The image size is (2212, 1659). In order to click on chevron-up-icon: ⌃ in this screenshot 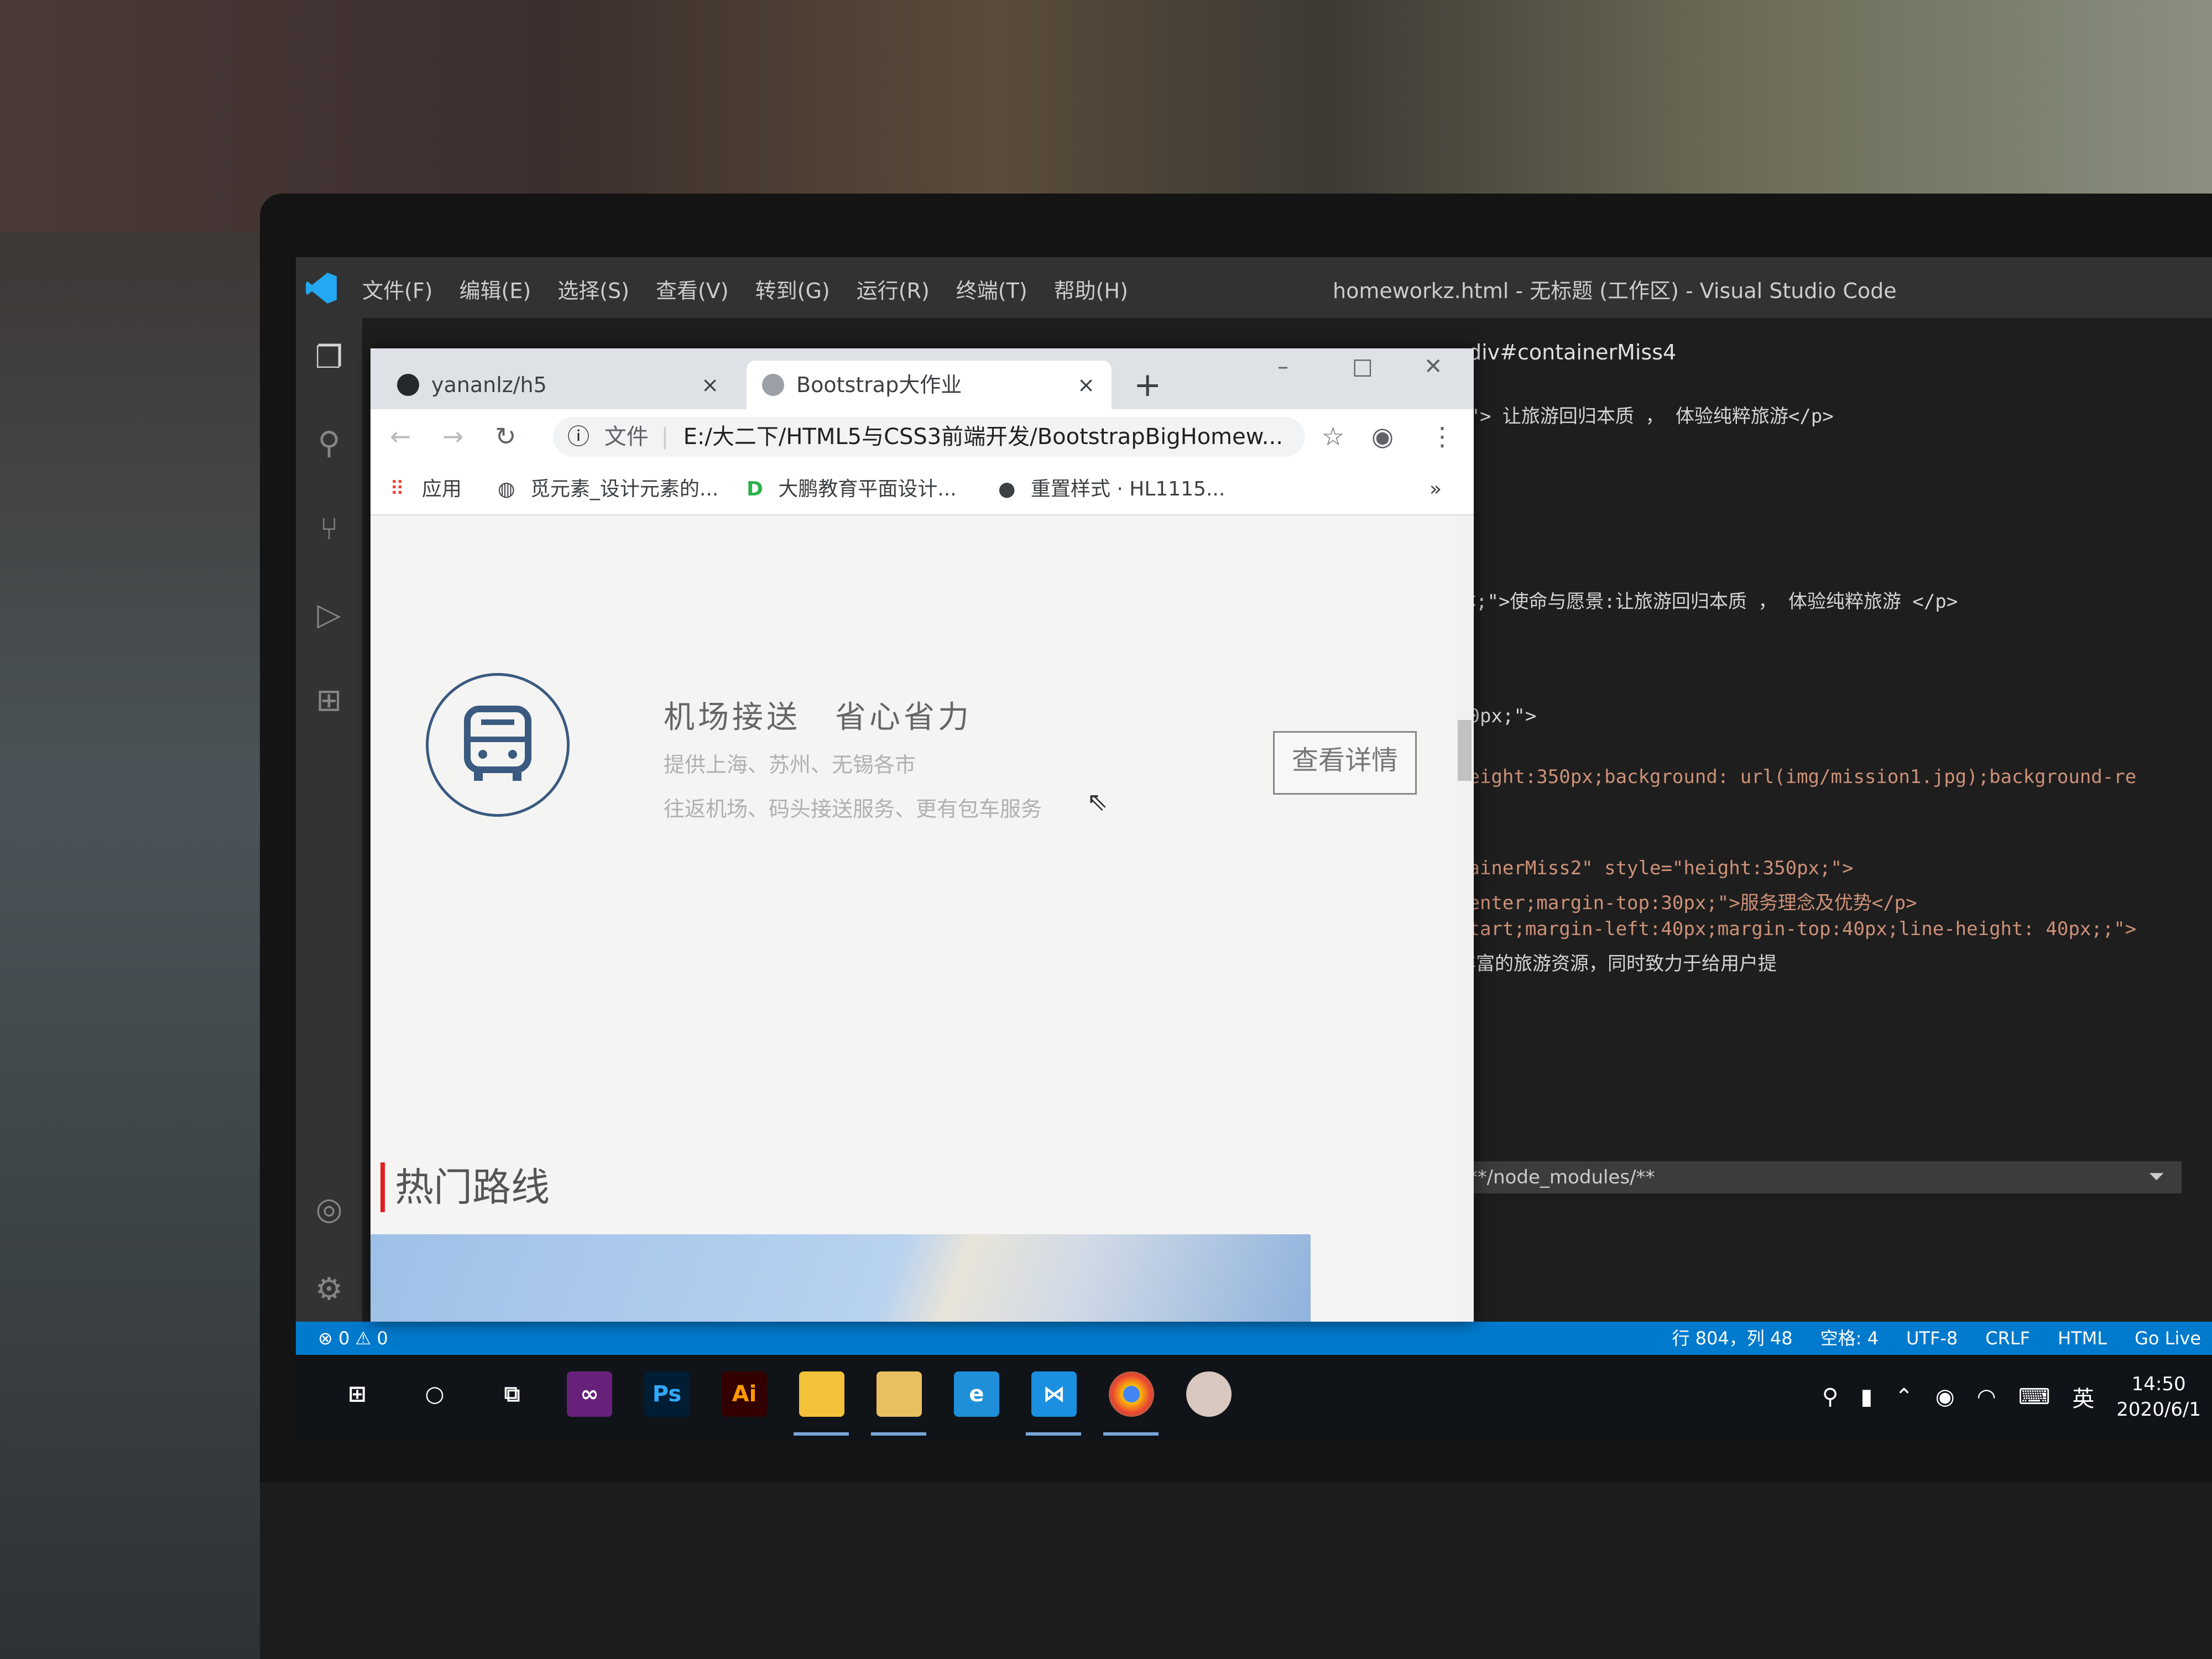, I will do `click(1904, 1397)`.